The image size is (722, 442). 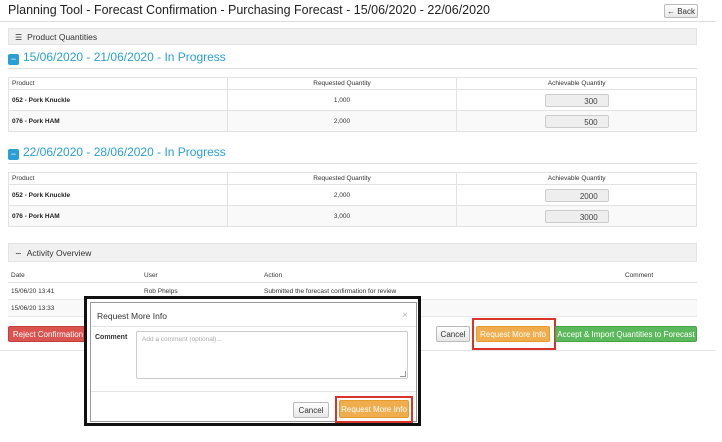 I want to click on requested-cell: 3,000, so click(x=342, y=216).